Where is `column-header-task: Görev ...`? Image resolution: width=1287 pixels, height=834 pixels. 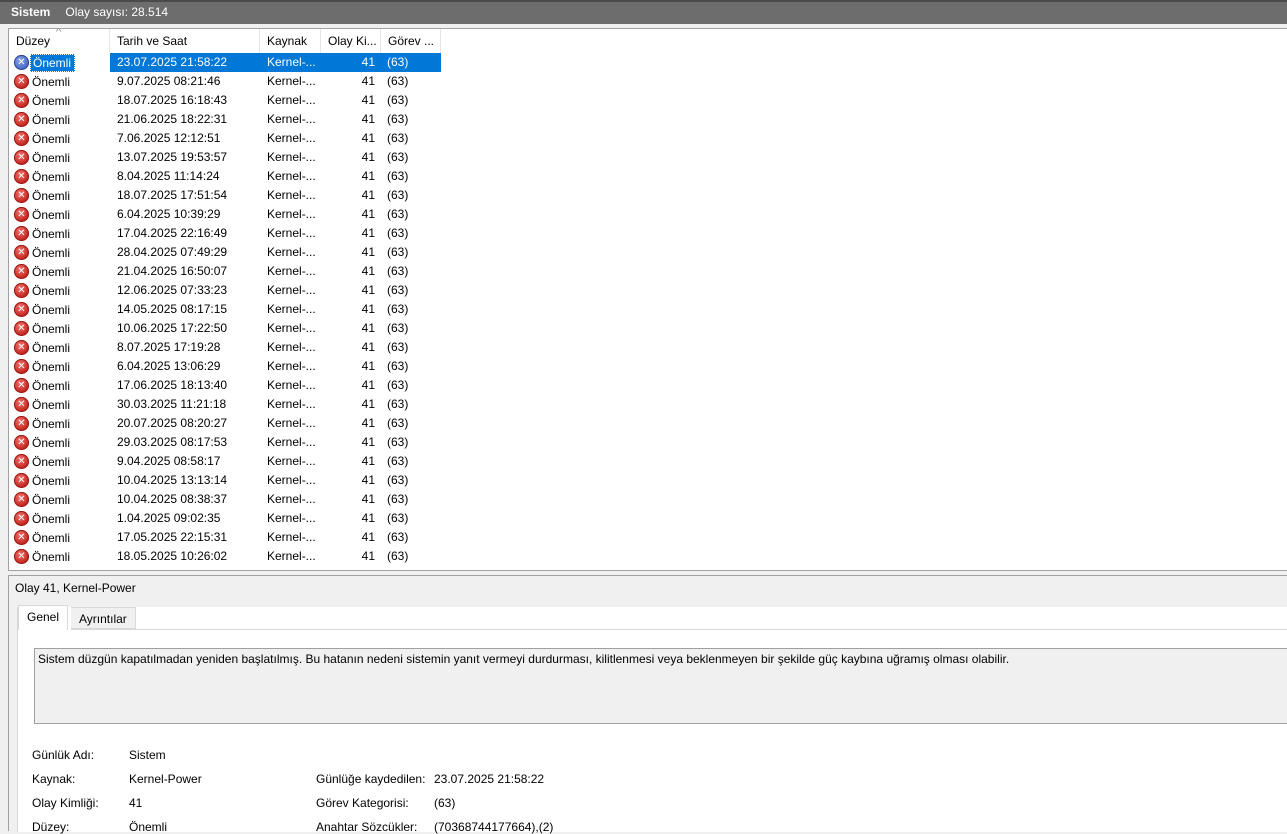
column-header-task: Görev ... is located at coordinates (411, 41).